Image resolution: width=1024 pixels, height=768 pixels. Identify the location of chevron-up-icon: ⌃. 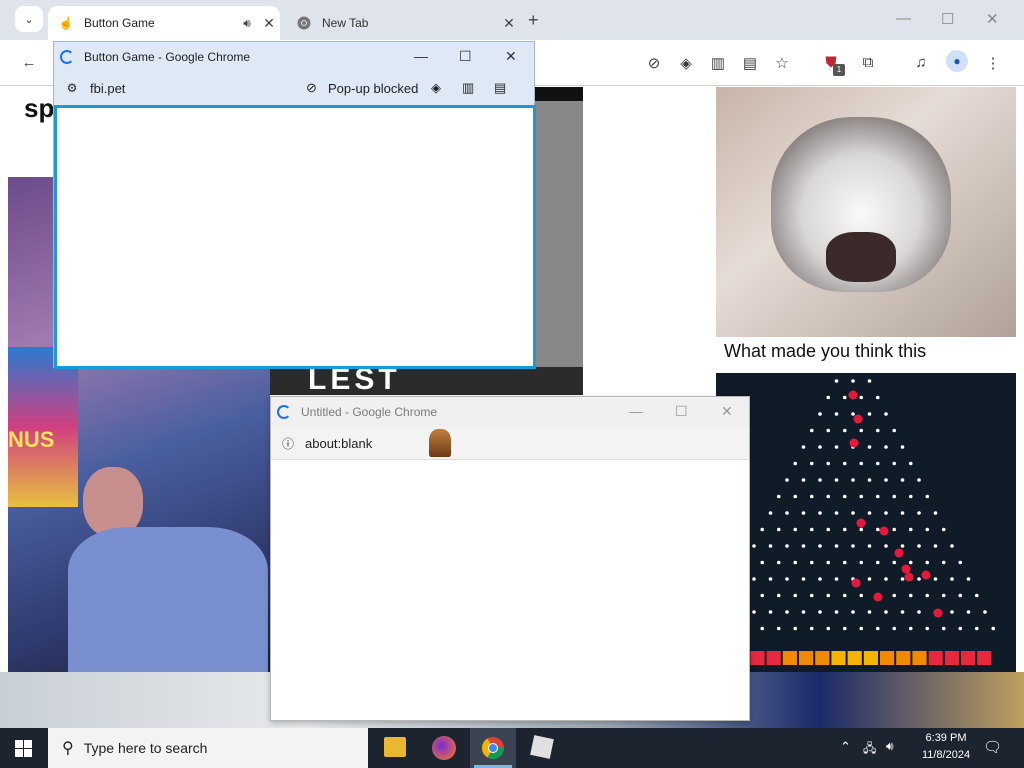
(845, 747).